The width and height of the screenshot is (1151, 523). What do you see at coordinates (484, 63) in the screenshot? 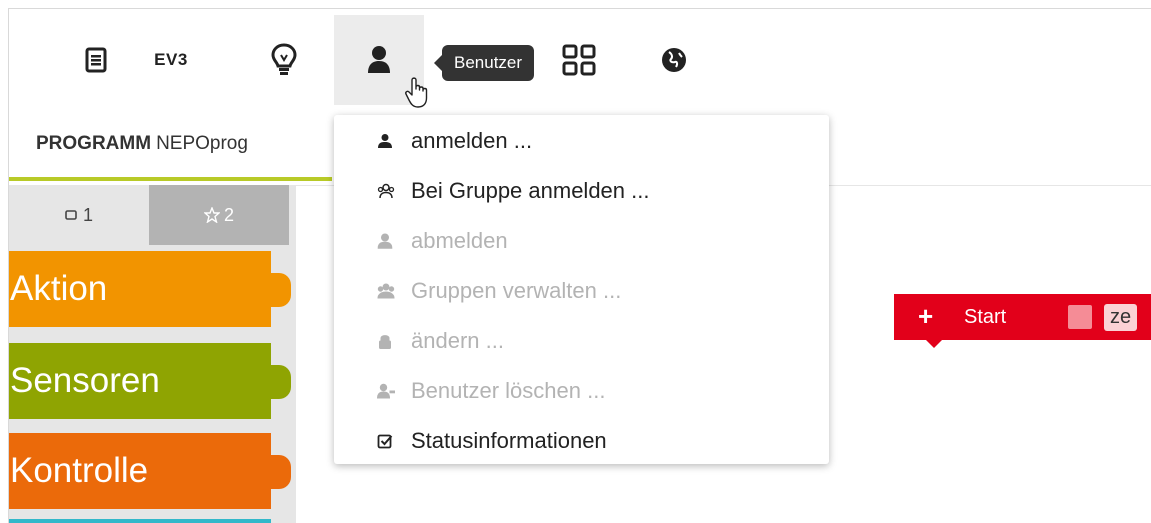
I see `user-tooltip: Benutzer` at bounding box center [484, 63].